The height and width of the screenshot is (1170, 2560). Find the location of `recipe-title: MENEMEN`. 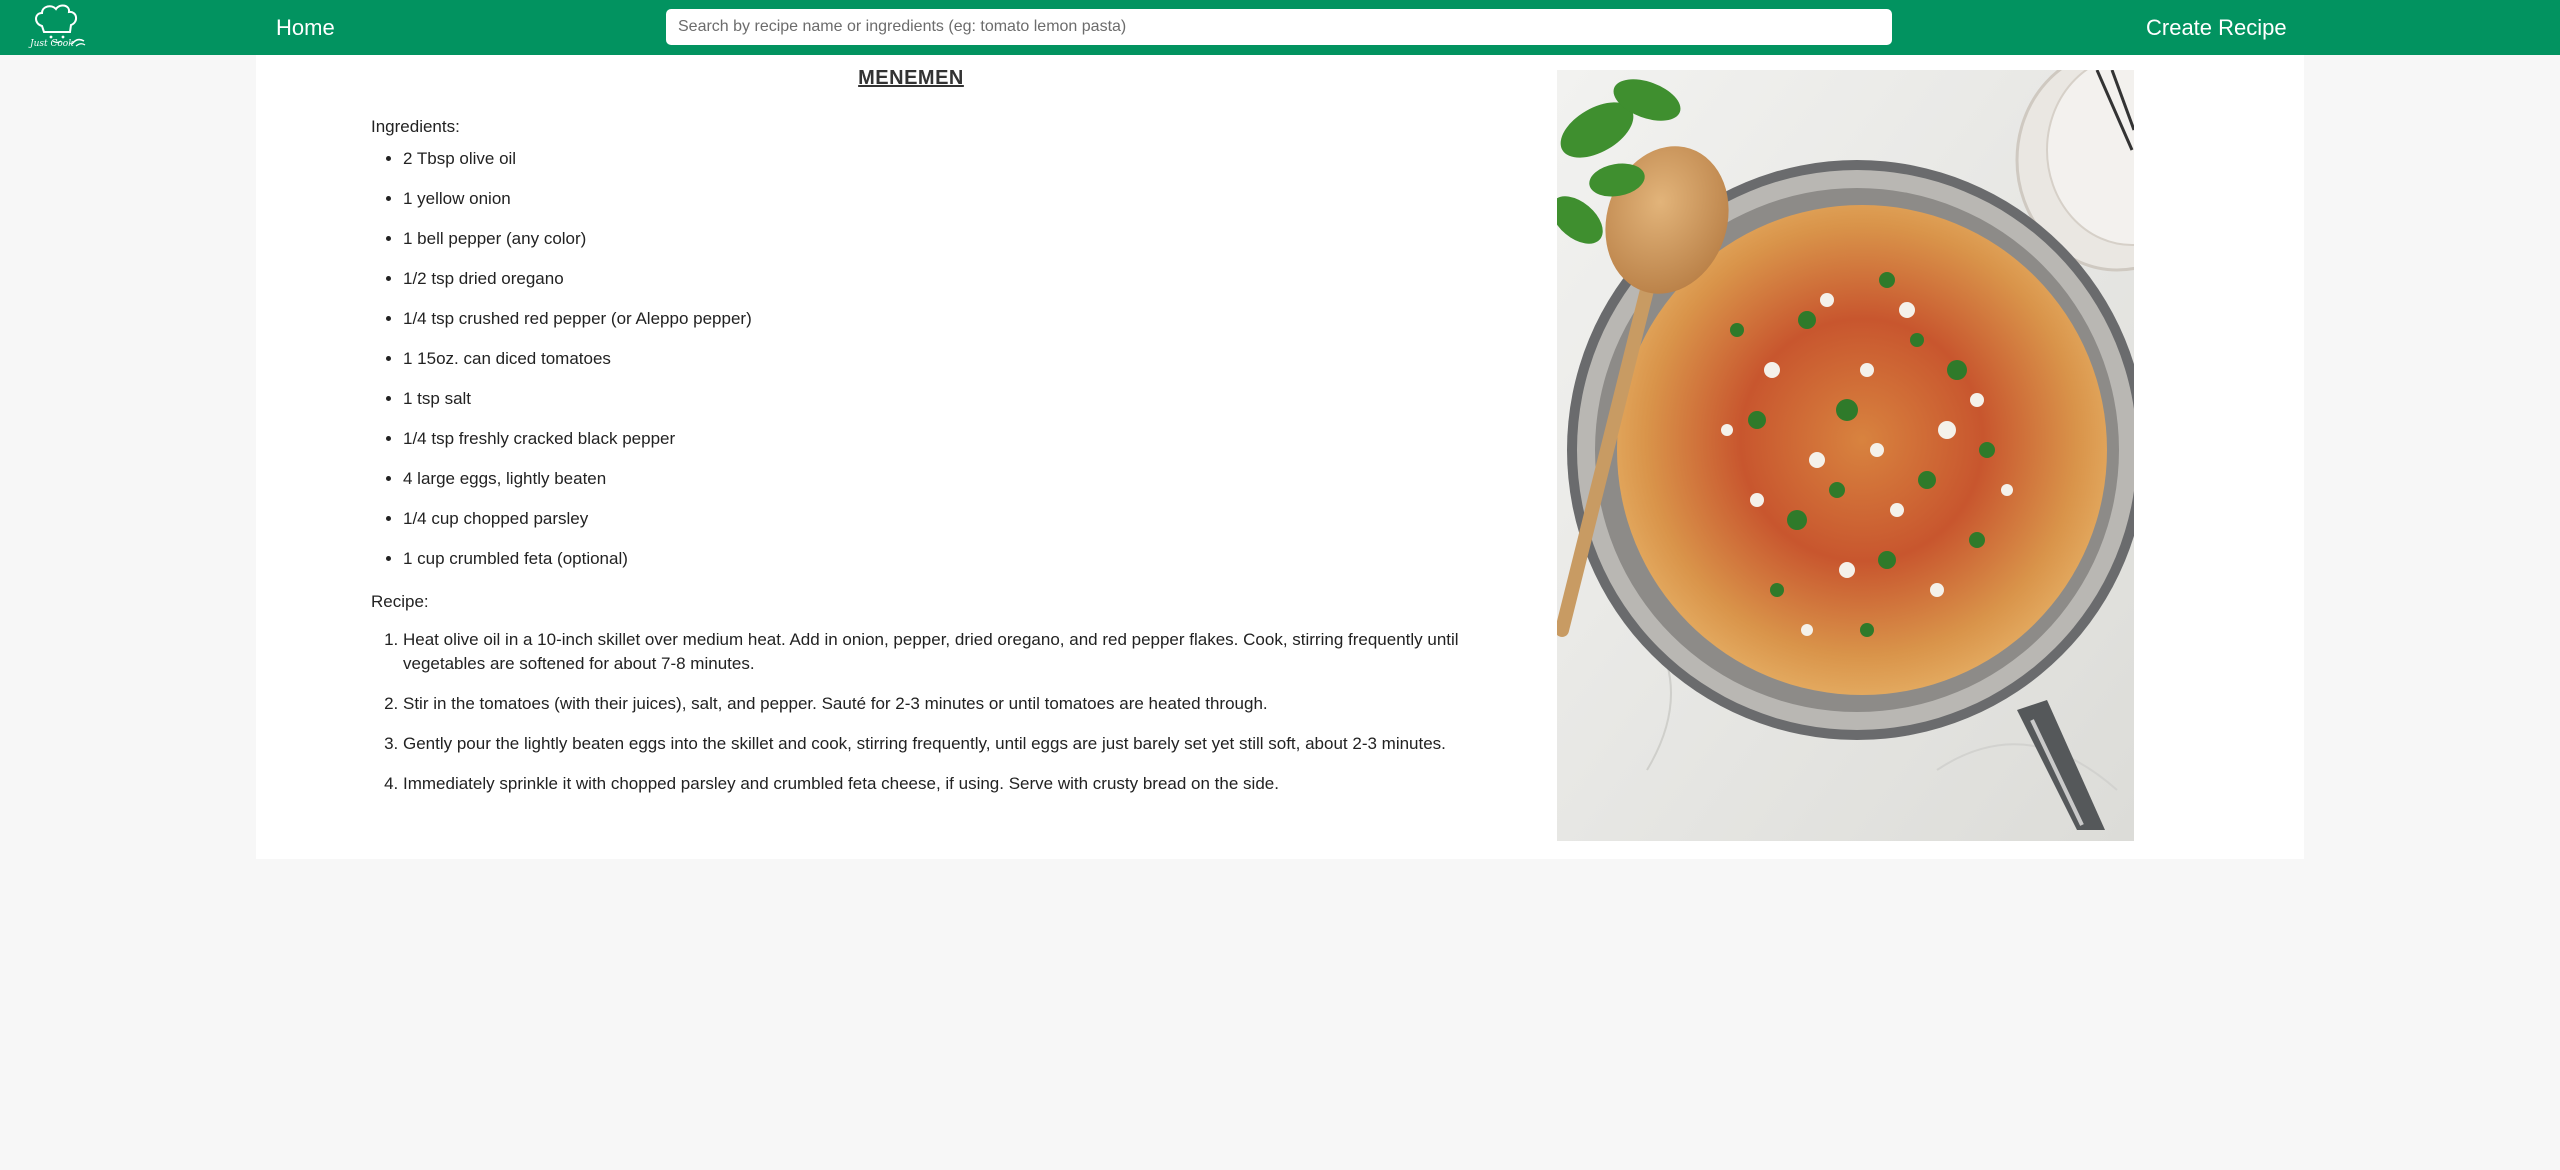

recipe-title: MENEMEN is located at coordinates (911, 78).